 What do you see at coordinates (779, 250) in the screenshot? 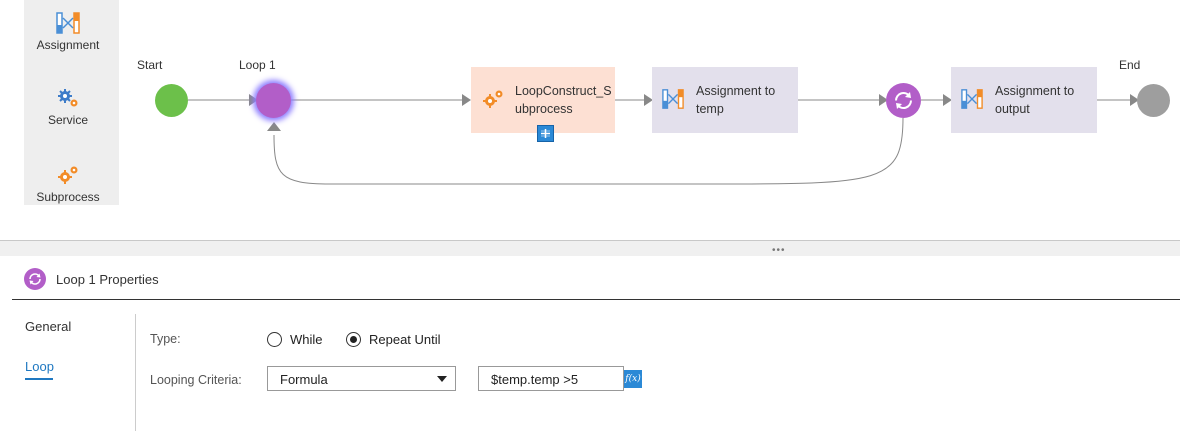
I see `splitter-handle-icon: •••` at bounding box center [779, 250].